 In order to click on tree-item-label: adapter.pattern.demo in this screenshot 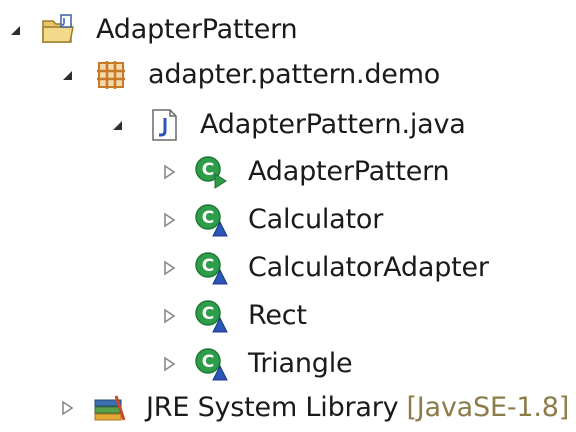, I will do `click(294, 74)`.